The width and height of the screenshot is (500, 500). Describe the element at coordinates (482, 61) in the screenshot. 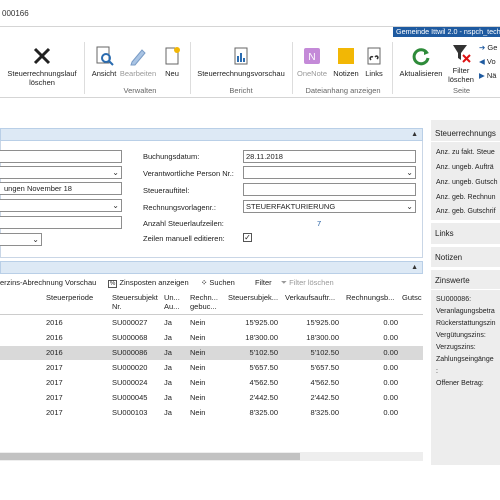

I see `arrow-left-icon: ◀` at that location.